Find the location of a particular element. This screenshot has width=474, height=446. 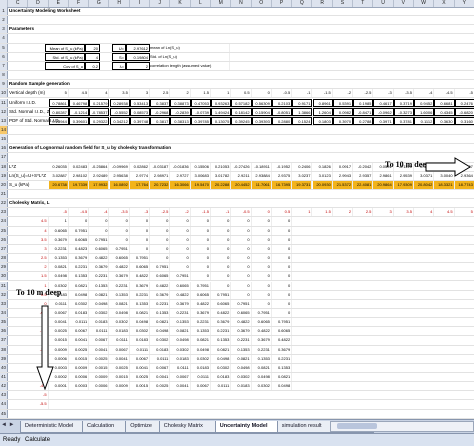

row-header: 12 is located at coordinates (4, 111).